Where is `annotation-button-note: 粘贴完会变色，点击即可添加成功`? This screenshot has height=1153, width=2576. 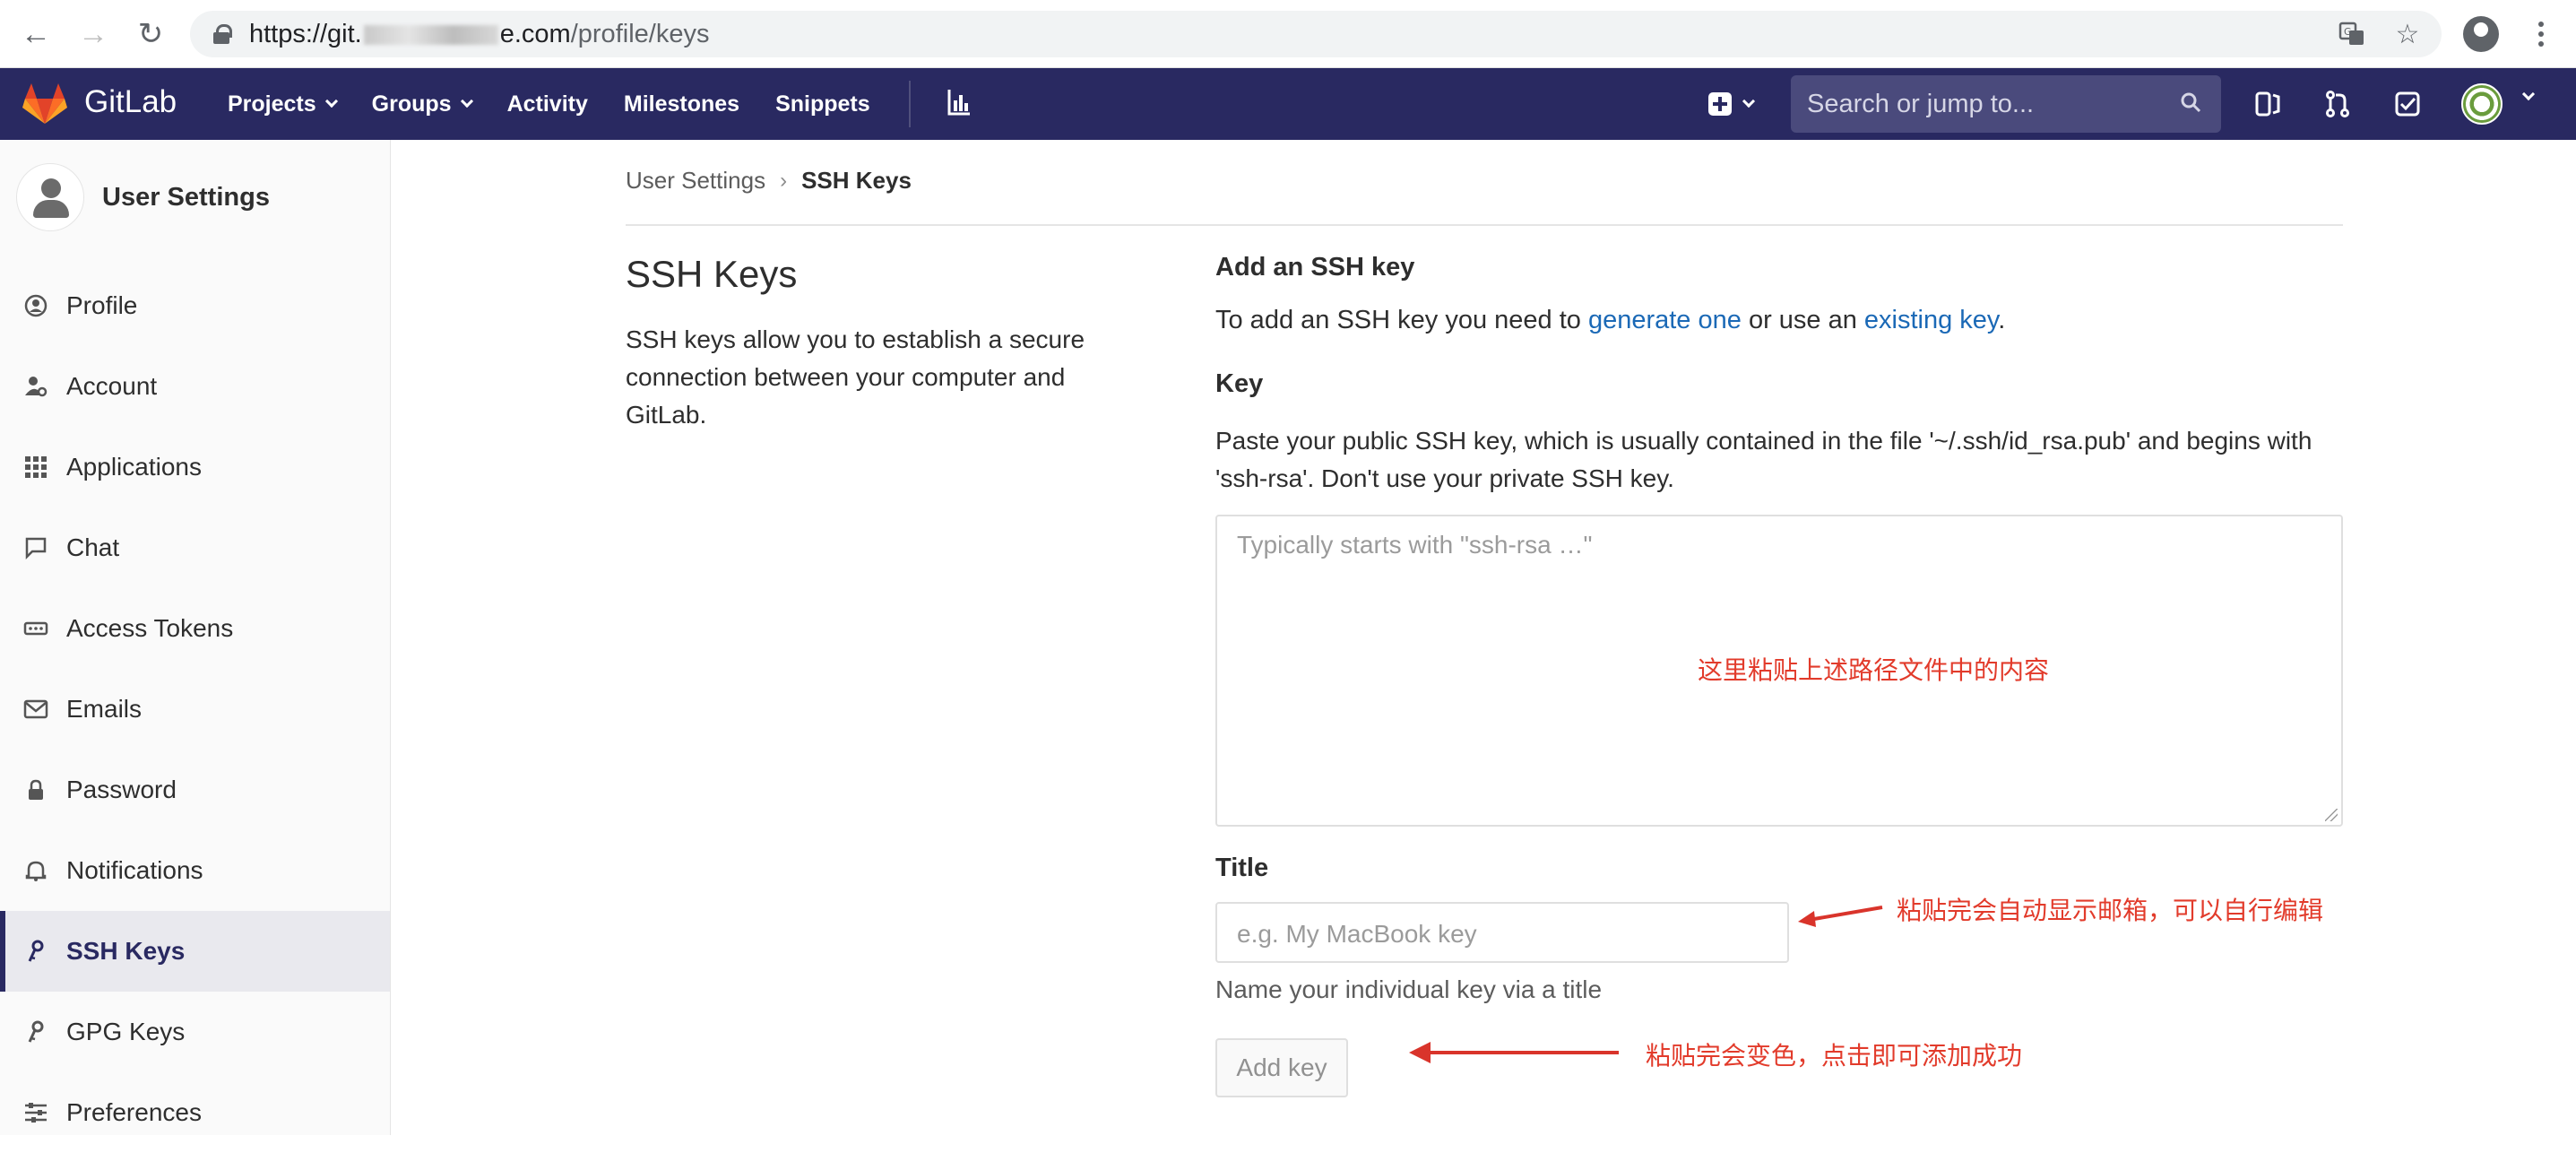
annotation-button-note: 粘贴完会变色，点击即可添加成功 is located at coordinates (1834, 1056).